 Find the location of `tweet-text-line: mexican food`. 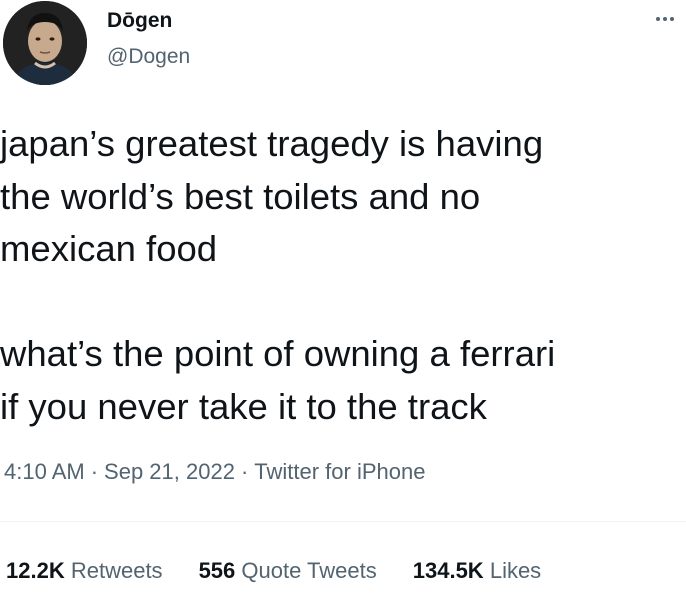

tweet-text-line: mexican food is located at coordinates (109, 248).